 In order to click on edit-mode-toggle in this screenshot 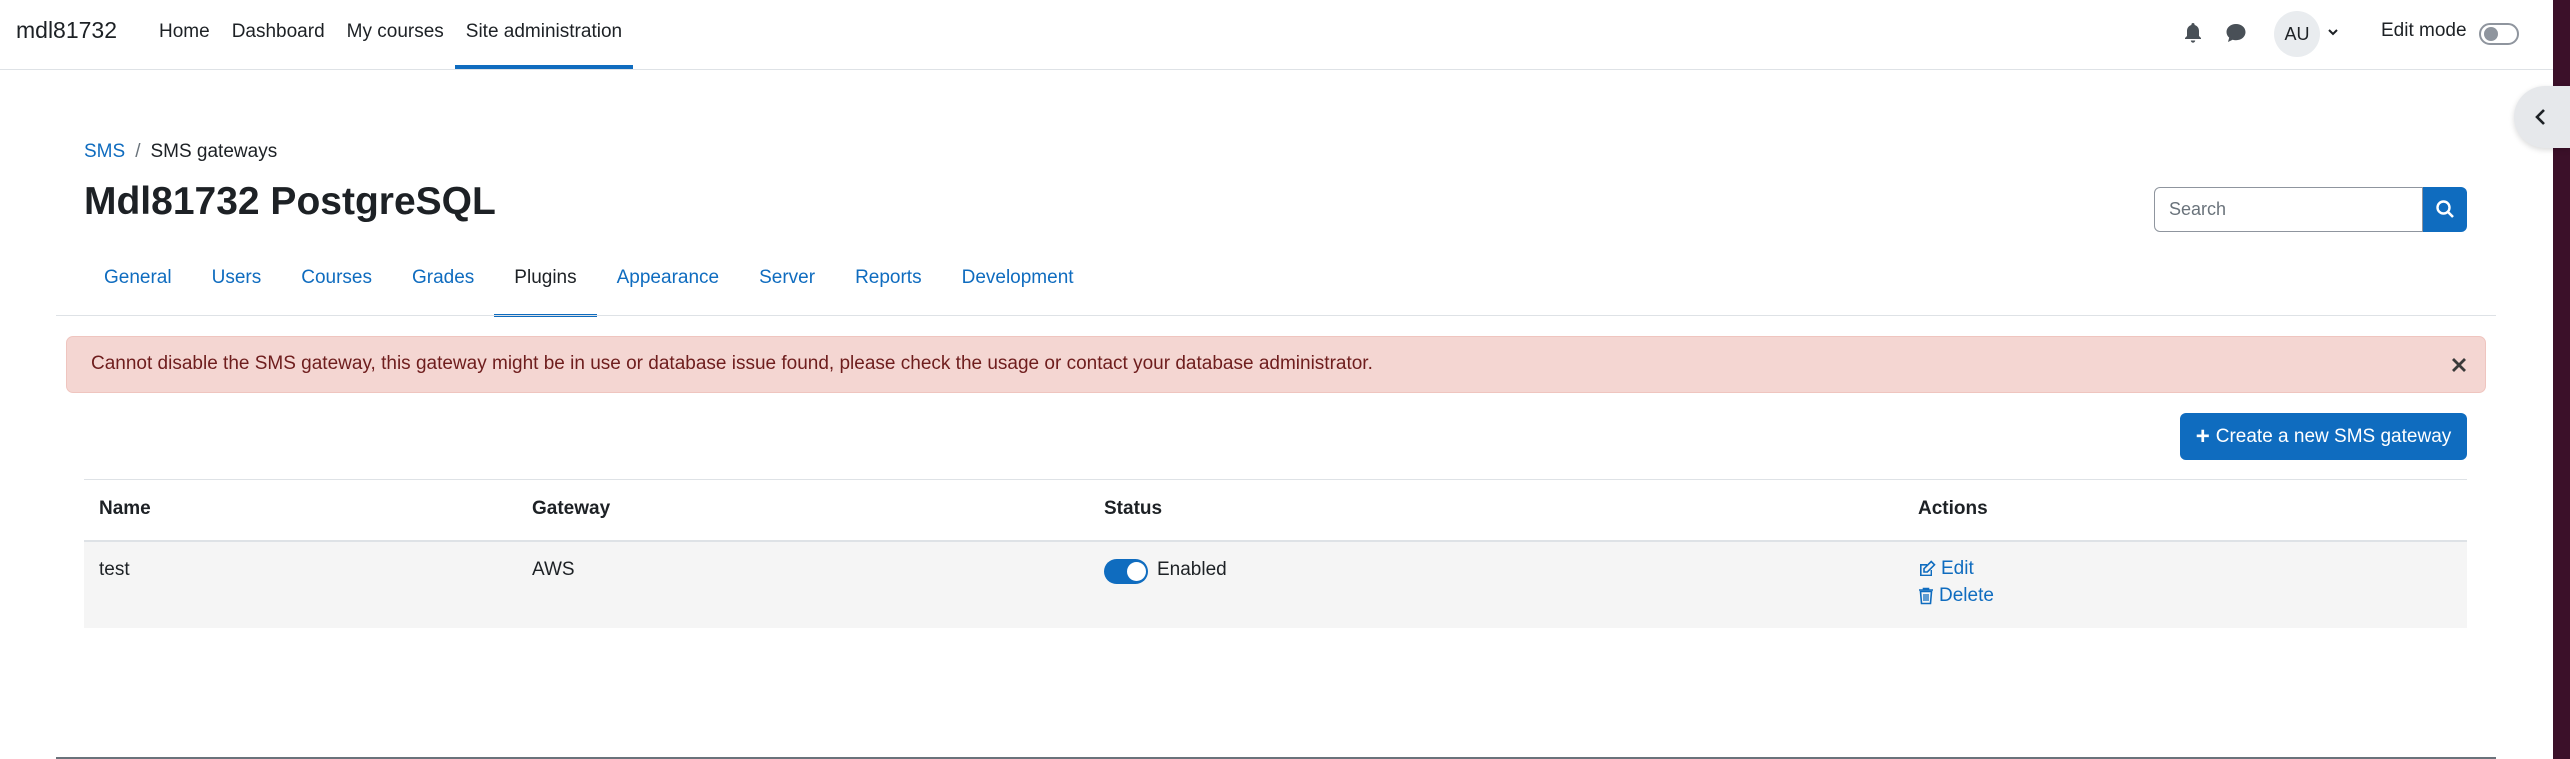, I will do `click(2499, 34)`.